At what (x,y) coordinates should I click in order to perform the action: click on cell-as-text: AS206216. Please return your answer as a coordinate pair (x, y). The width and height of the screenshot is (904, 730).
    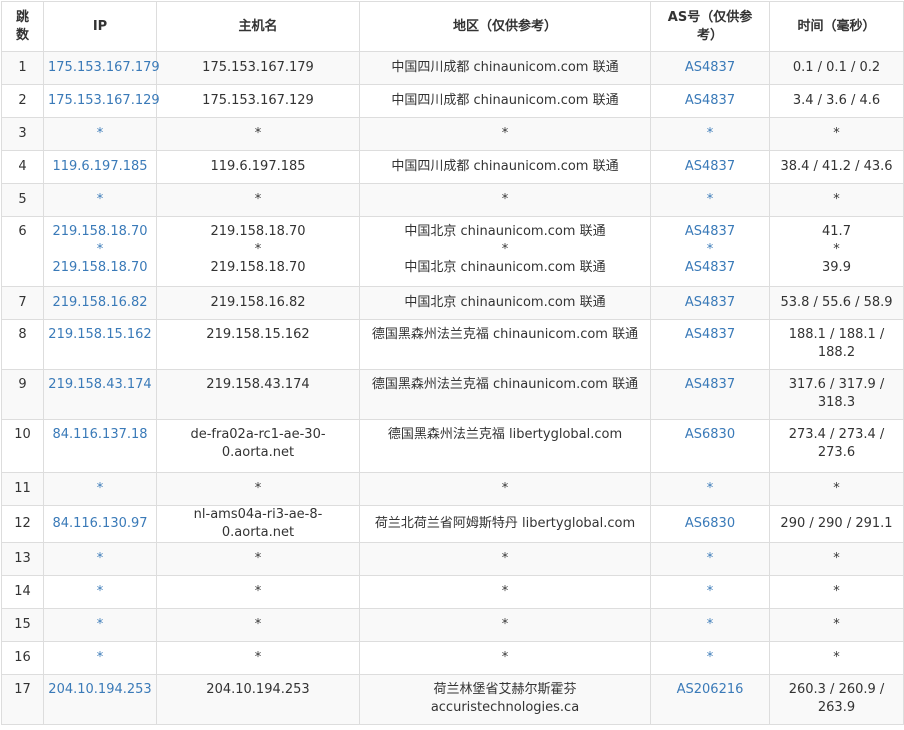
    Looking at the image, I should click on (710, 690).